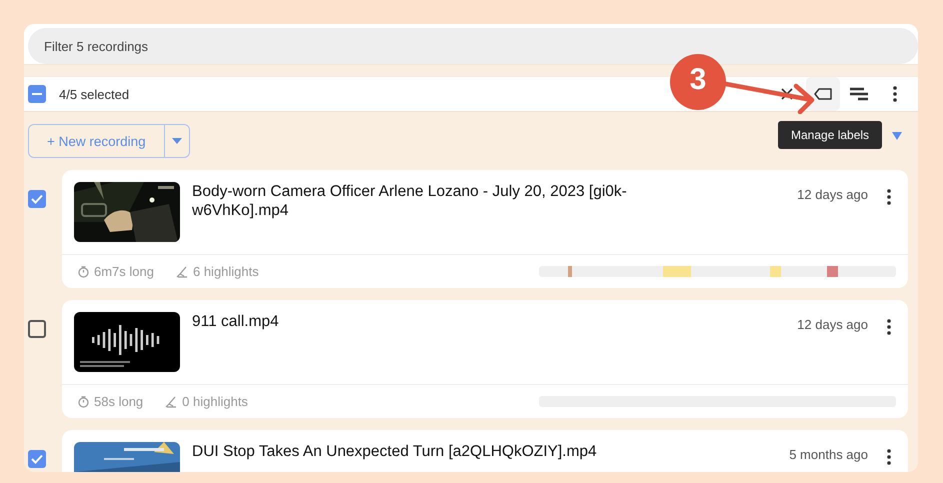  What do you see at coordinates (111, 401) in the screenshot?
I see `duration-label: 58s long` at bounding box center [111, 401].